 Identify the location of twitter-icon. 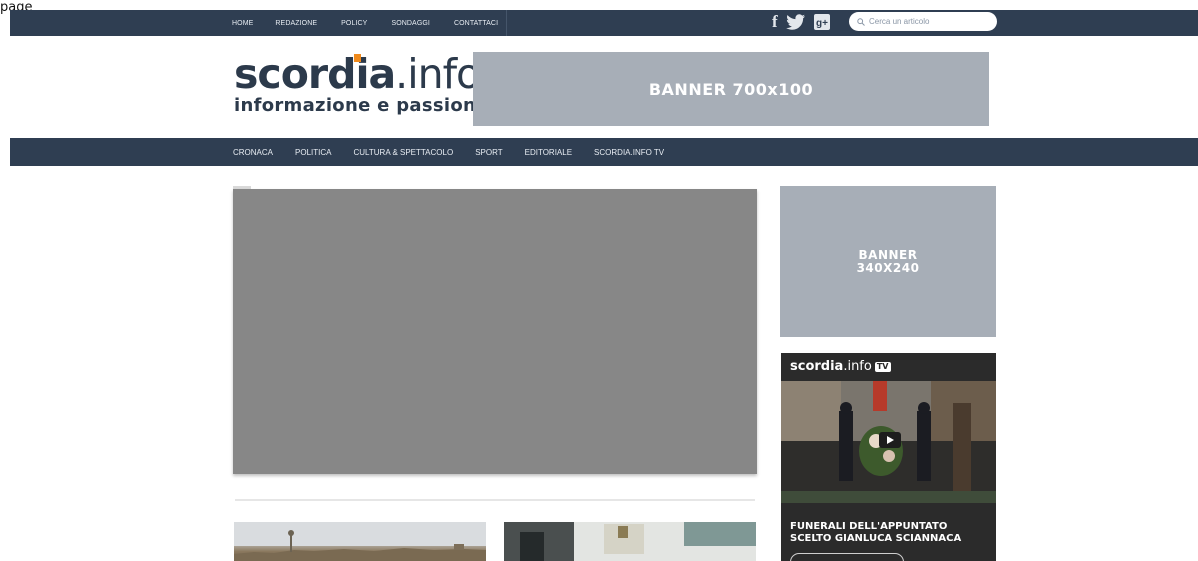
(795, 22).